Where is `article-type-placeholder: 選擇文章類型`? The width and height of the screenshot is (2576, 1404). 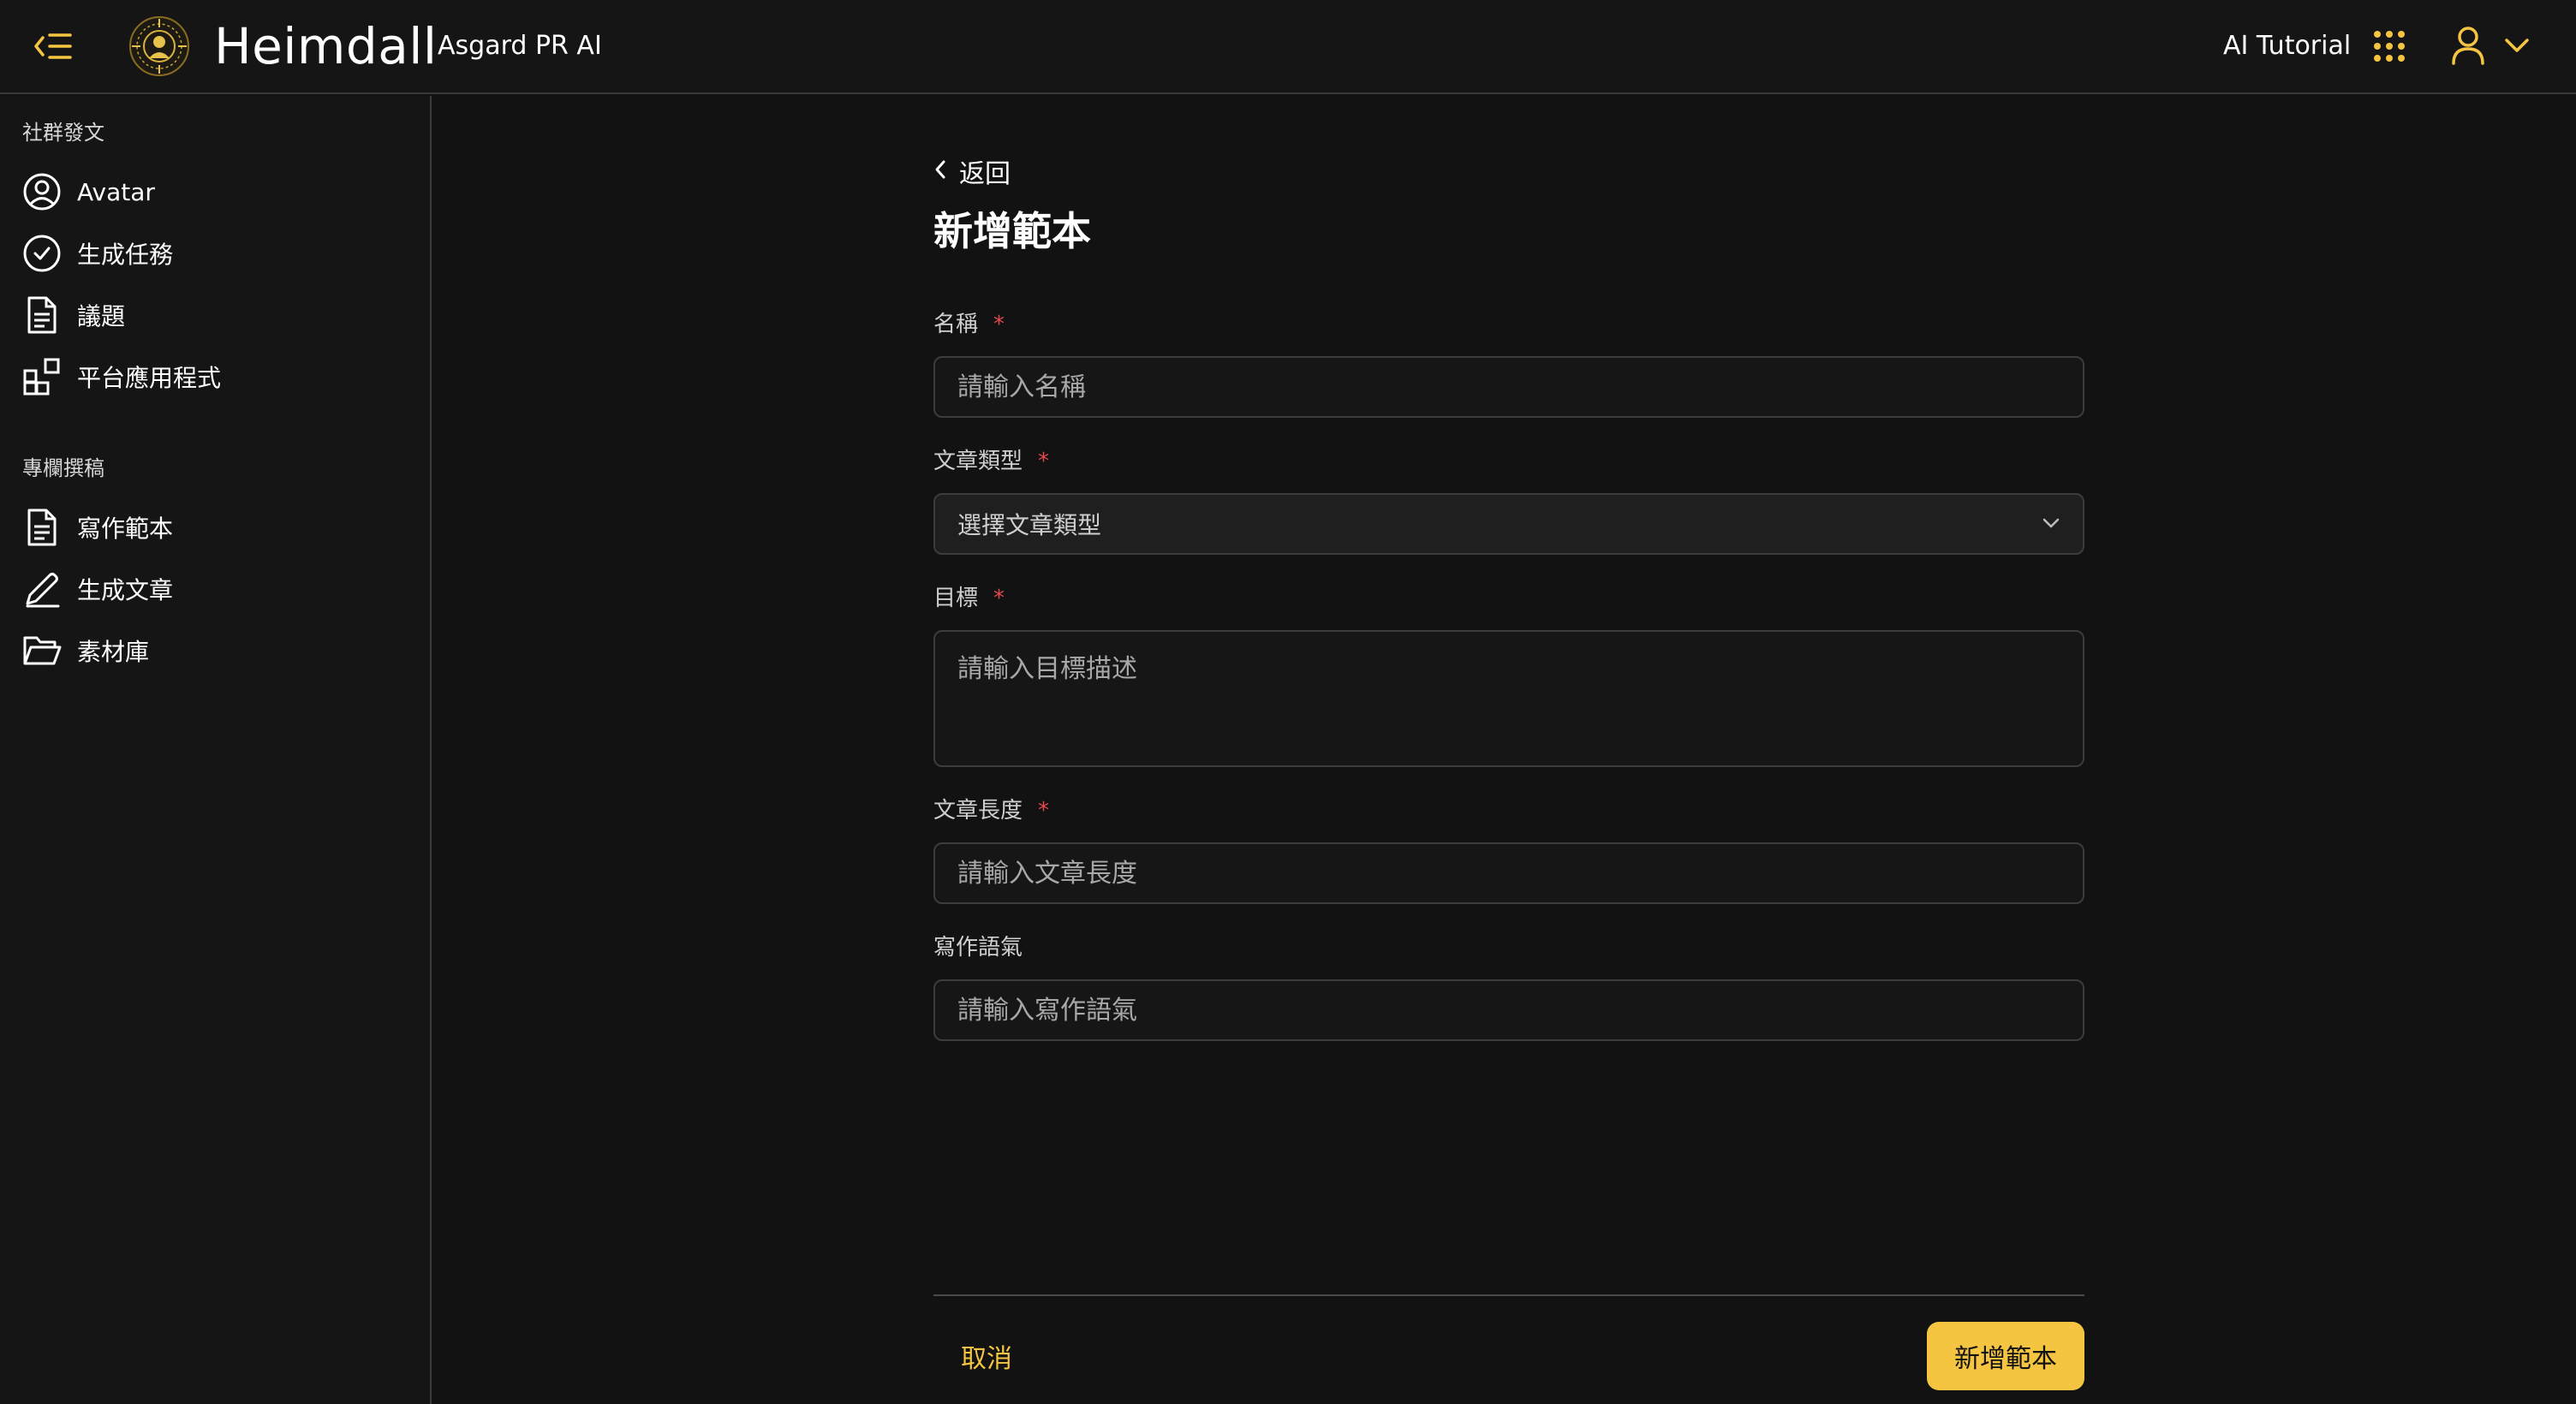 article-type-placeholder: 選擇文章類型 is located at coordinates (1029, 525).